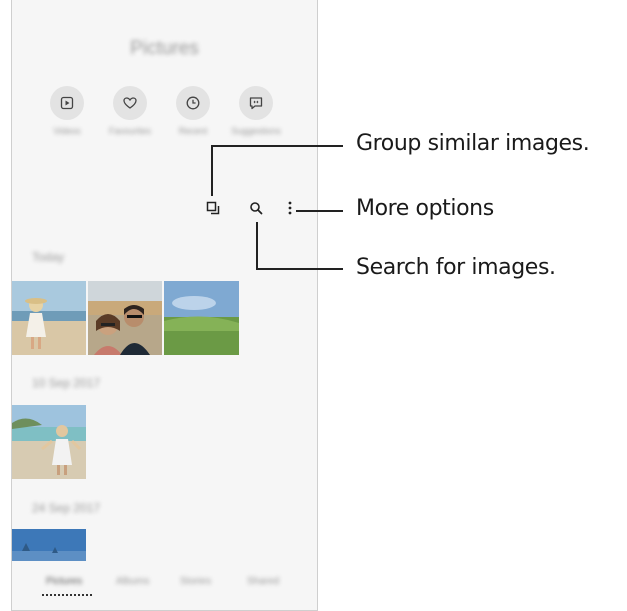 This screenshot has width=627, height=611. What do you see at coordinates (277, 146) in the screenshot?
I see `callout-line-group-horizontal` at bounding box center [277, 146].